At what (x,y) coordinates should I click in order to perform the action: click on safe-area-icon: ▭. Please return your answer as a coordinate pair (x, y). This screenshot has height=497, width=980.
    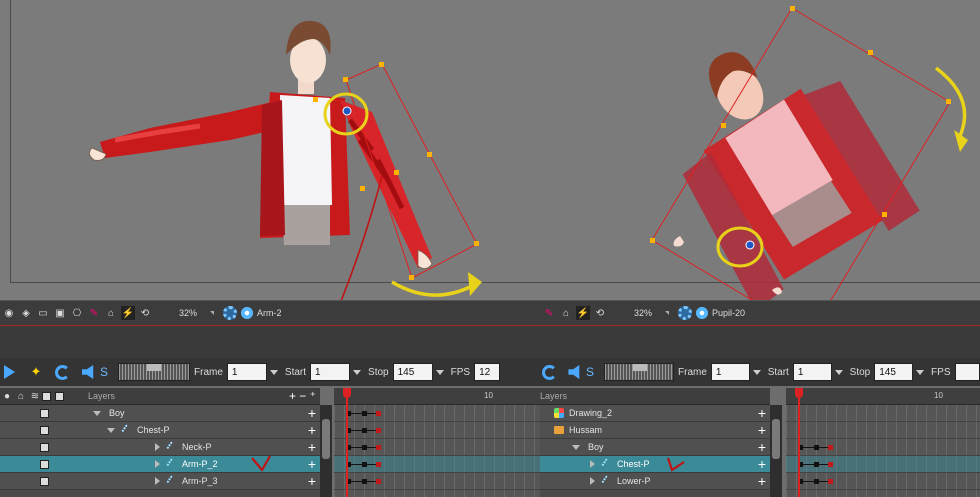
    Looking at the image, I should click on (43, 313).